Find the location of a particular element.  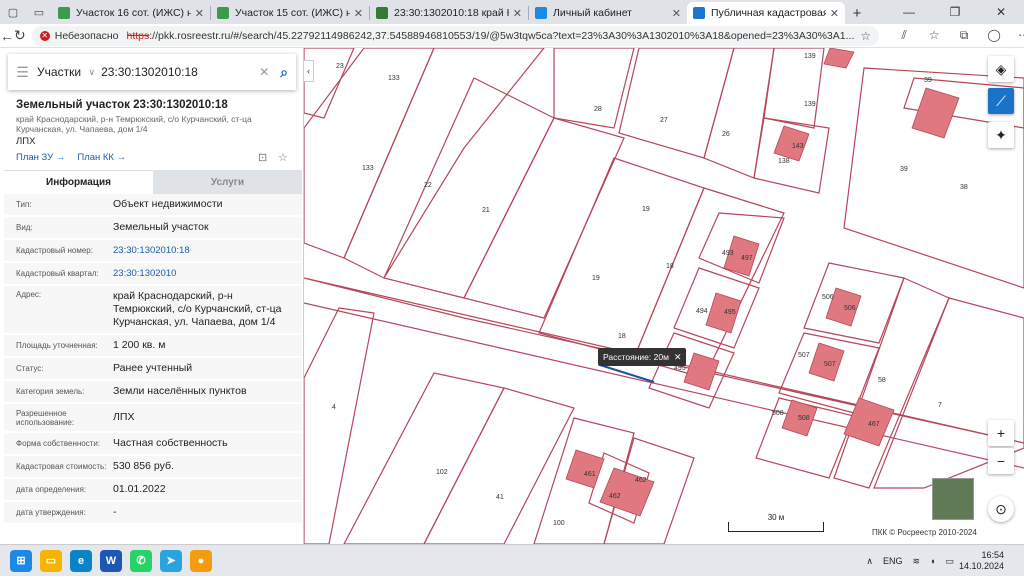

search-icon: ⌕ is located at coordinates (284, 72).